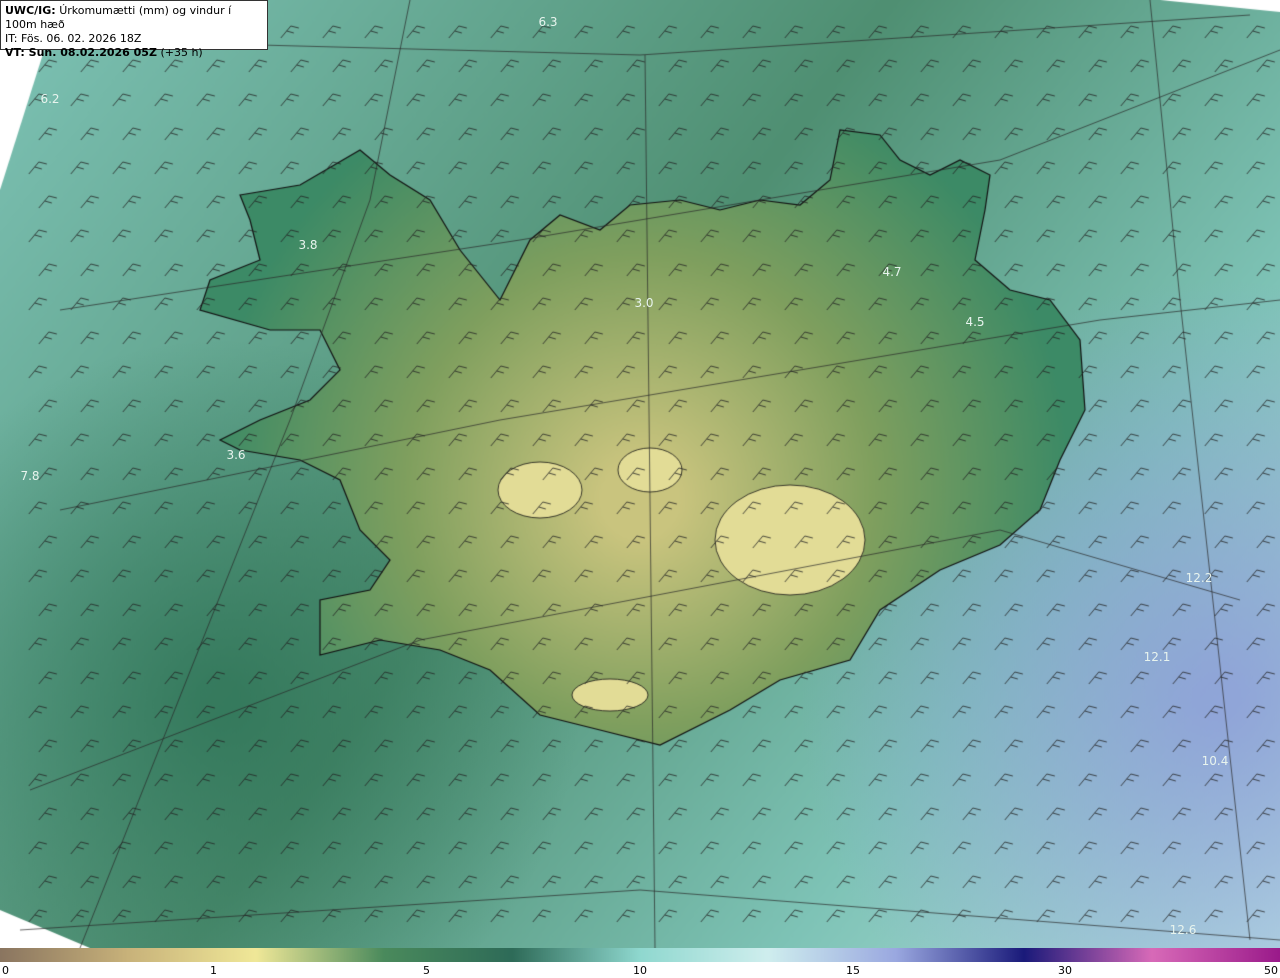  I want to click on value-label: 6.3, so click(547, 22).